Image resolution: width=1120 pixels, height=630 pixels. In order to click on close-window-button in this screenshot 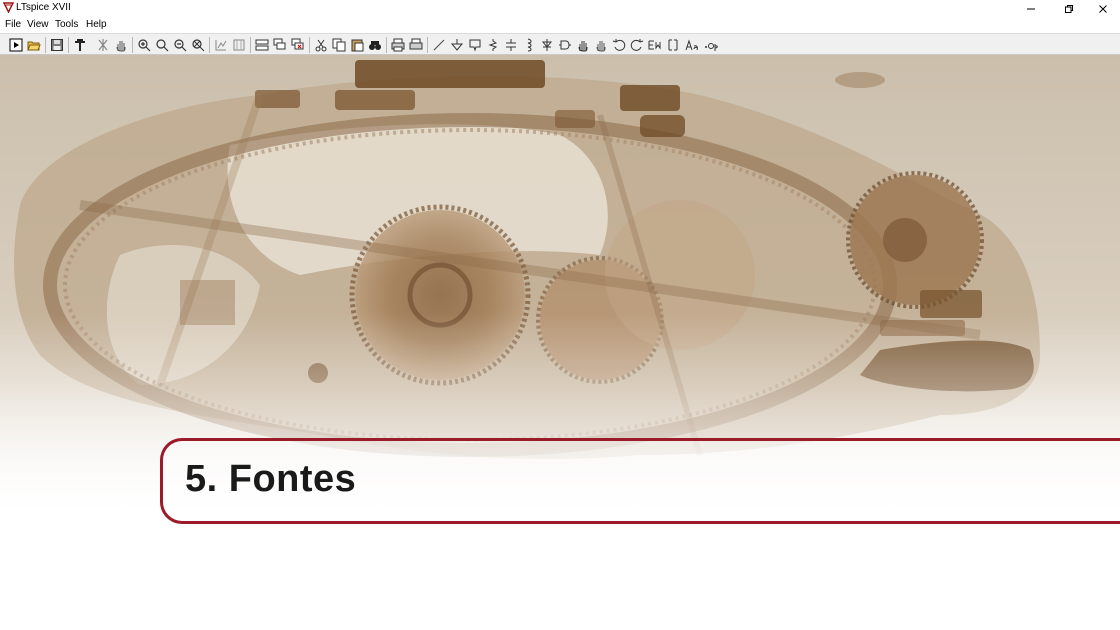, I will do `click(1103, 8)`.